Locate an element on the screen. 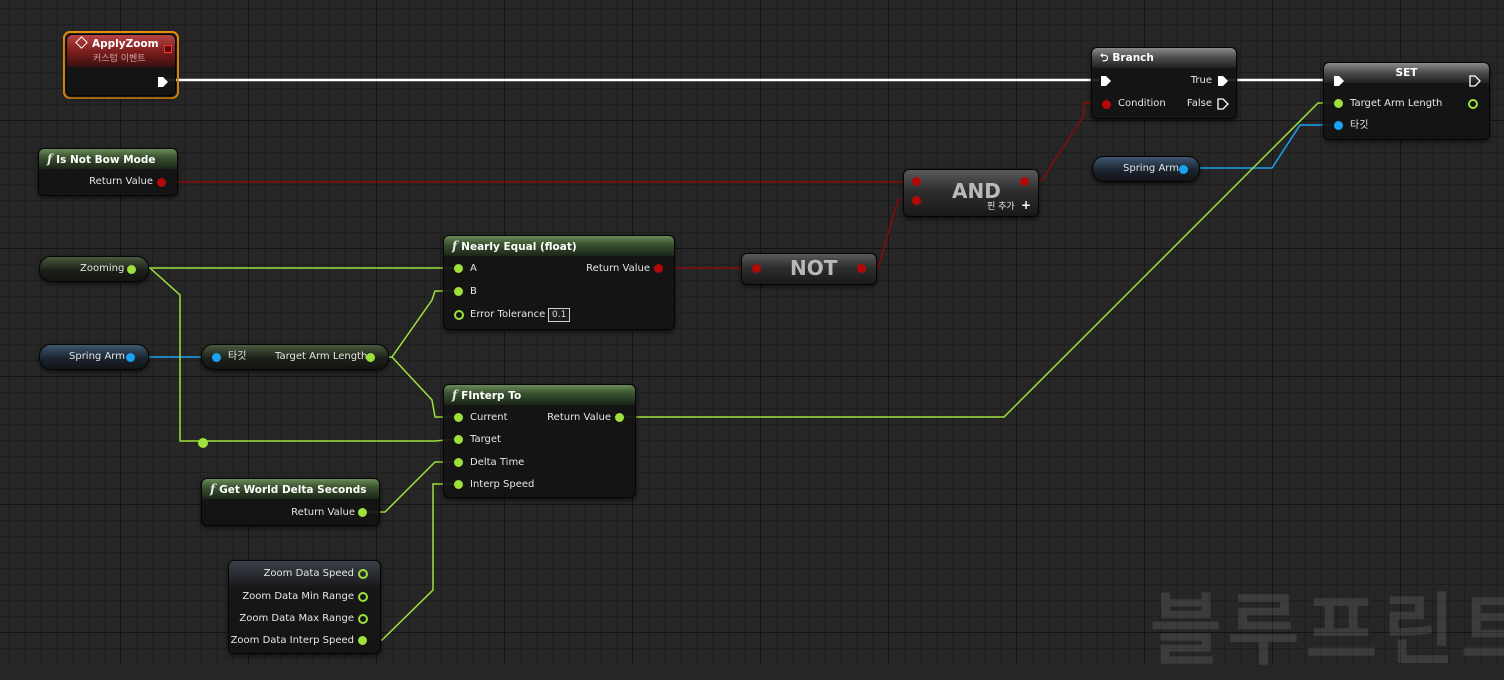 Image resolution: width=1504 pixels, height=680 pixels. delegate-pin is located at coordinates (168, 49).